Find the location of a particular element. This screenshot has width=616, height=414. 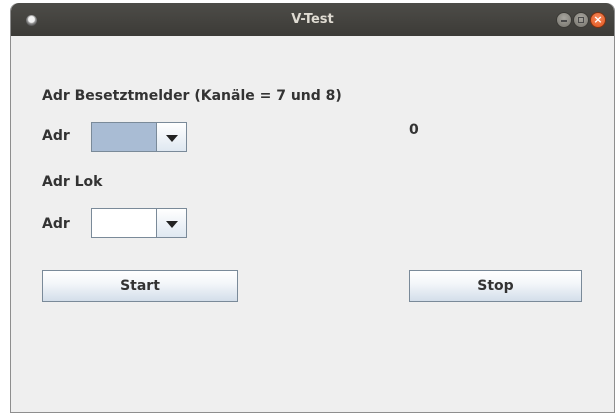

close-icon: × is located at coordinates (598, 19).